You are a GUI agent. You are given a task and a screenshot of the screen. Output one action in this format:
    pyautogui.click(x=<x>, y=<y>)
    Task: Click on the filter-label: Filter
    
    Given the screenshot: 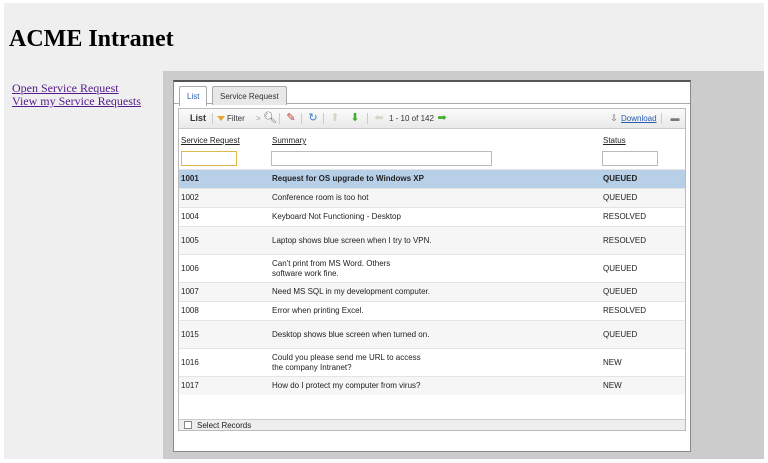 What is the action you would take?
    pyautogui.click(x=236, y=118)
    